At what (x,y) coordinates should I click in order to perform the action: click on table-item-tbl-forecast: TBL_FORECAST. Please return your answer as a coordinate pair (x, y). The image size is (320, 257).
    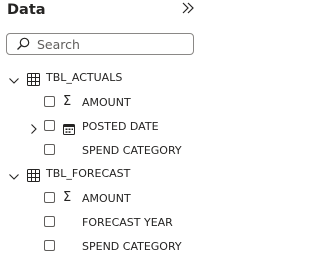
    Looking at the image, I should click on (101, 174).